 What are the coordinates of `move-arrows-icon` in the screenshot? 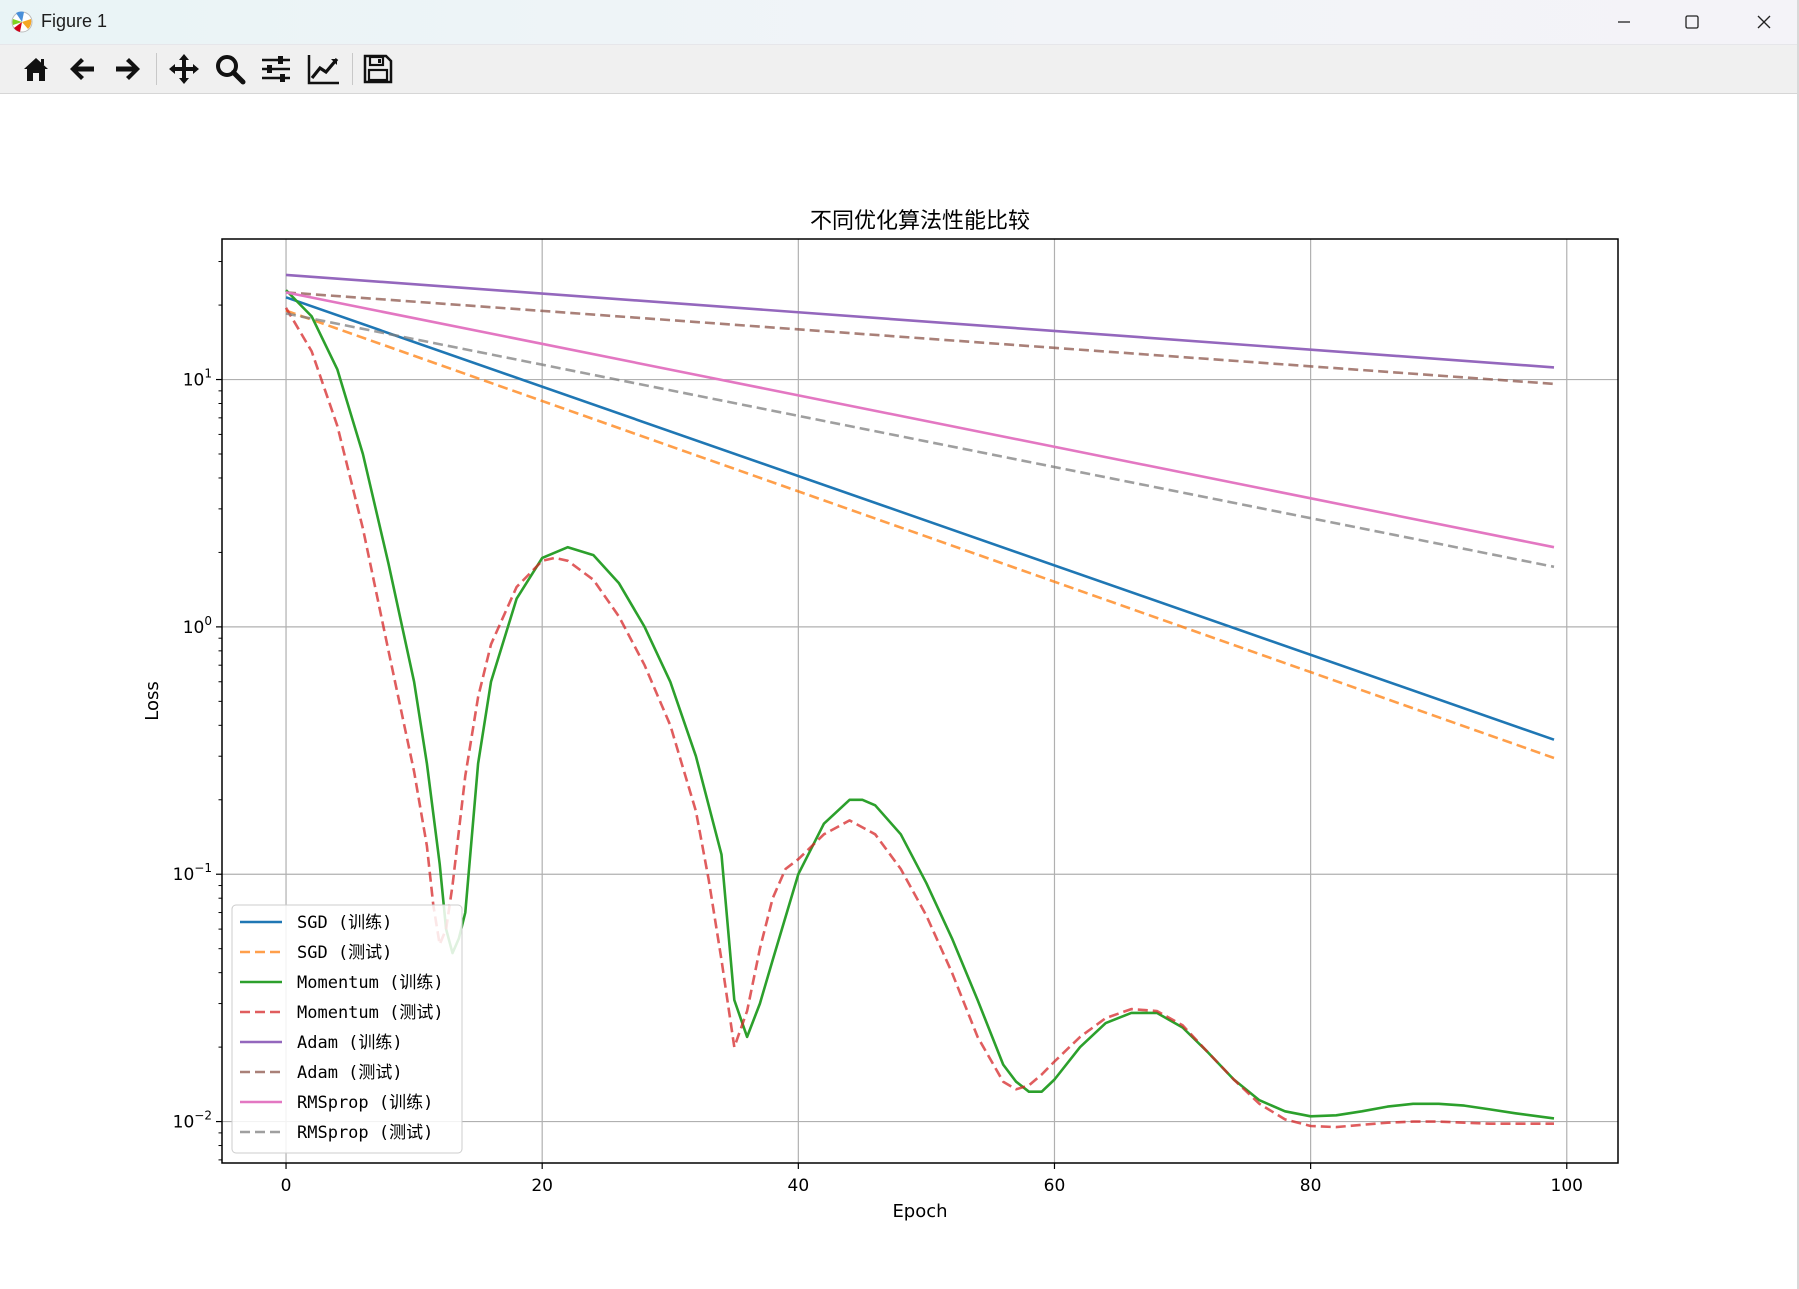 It's located at (184, 69).